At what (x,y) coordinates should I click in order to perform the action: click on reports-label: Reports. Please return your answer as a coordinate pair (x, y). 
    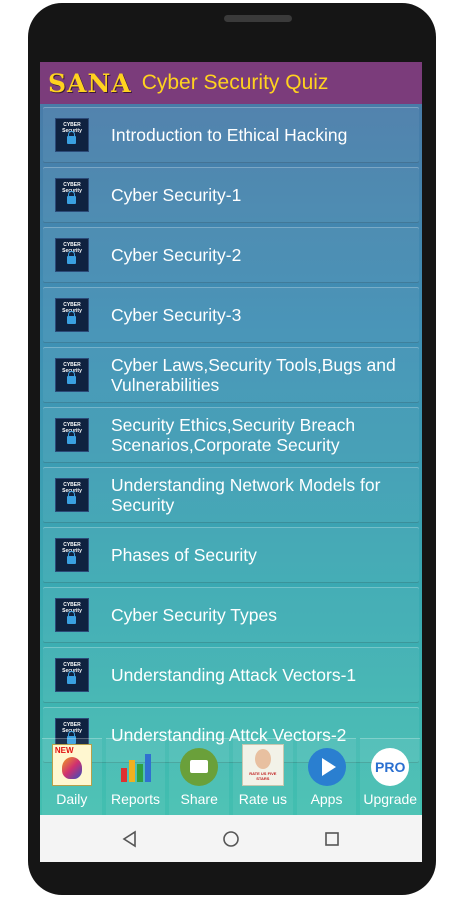
    Looking at the image, I should click on (135, 799).